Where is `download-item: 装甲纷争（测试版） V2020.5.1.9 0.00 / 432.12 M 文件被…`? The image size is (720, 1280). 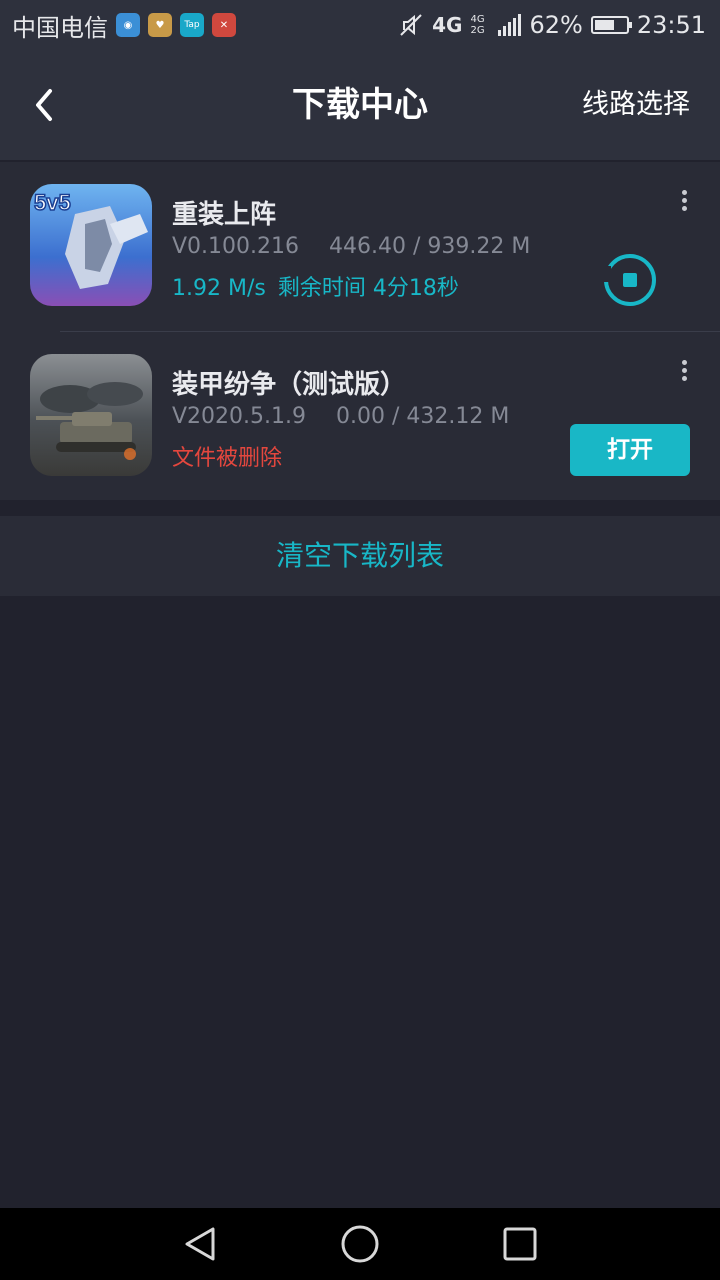 download-item: 装甲纷争（测试版） V2020.5.1.9 0.00 / 432.12 M 文件被… is located at coordinates (360, 417).